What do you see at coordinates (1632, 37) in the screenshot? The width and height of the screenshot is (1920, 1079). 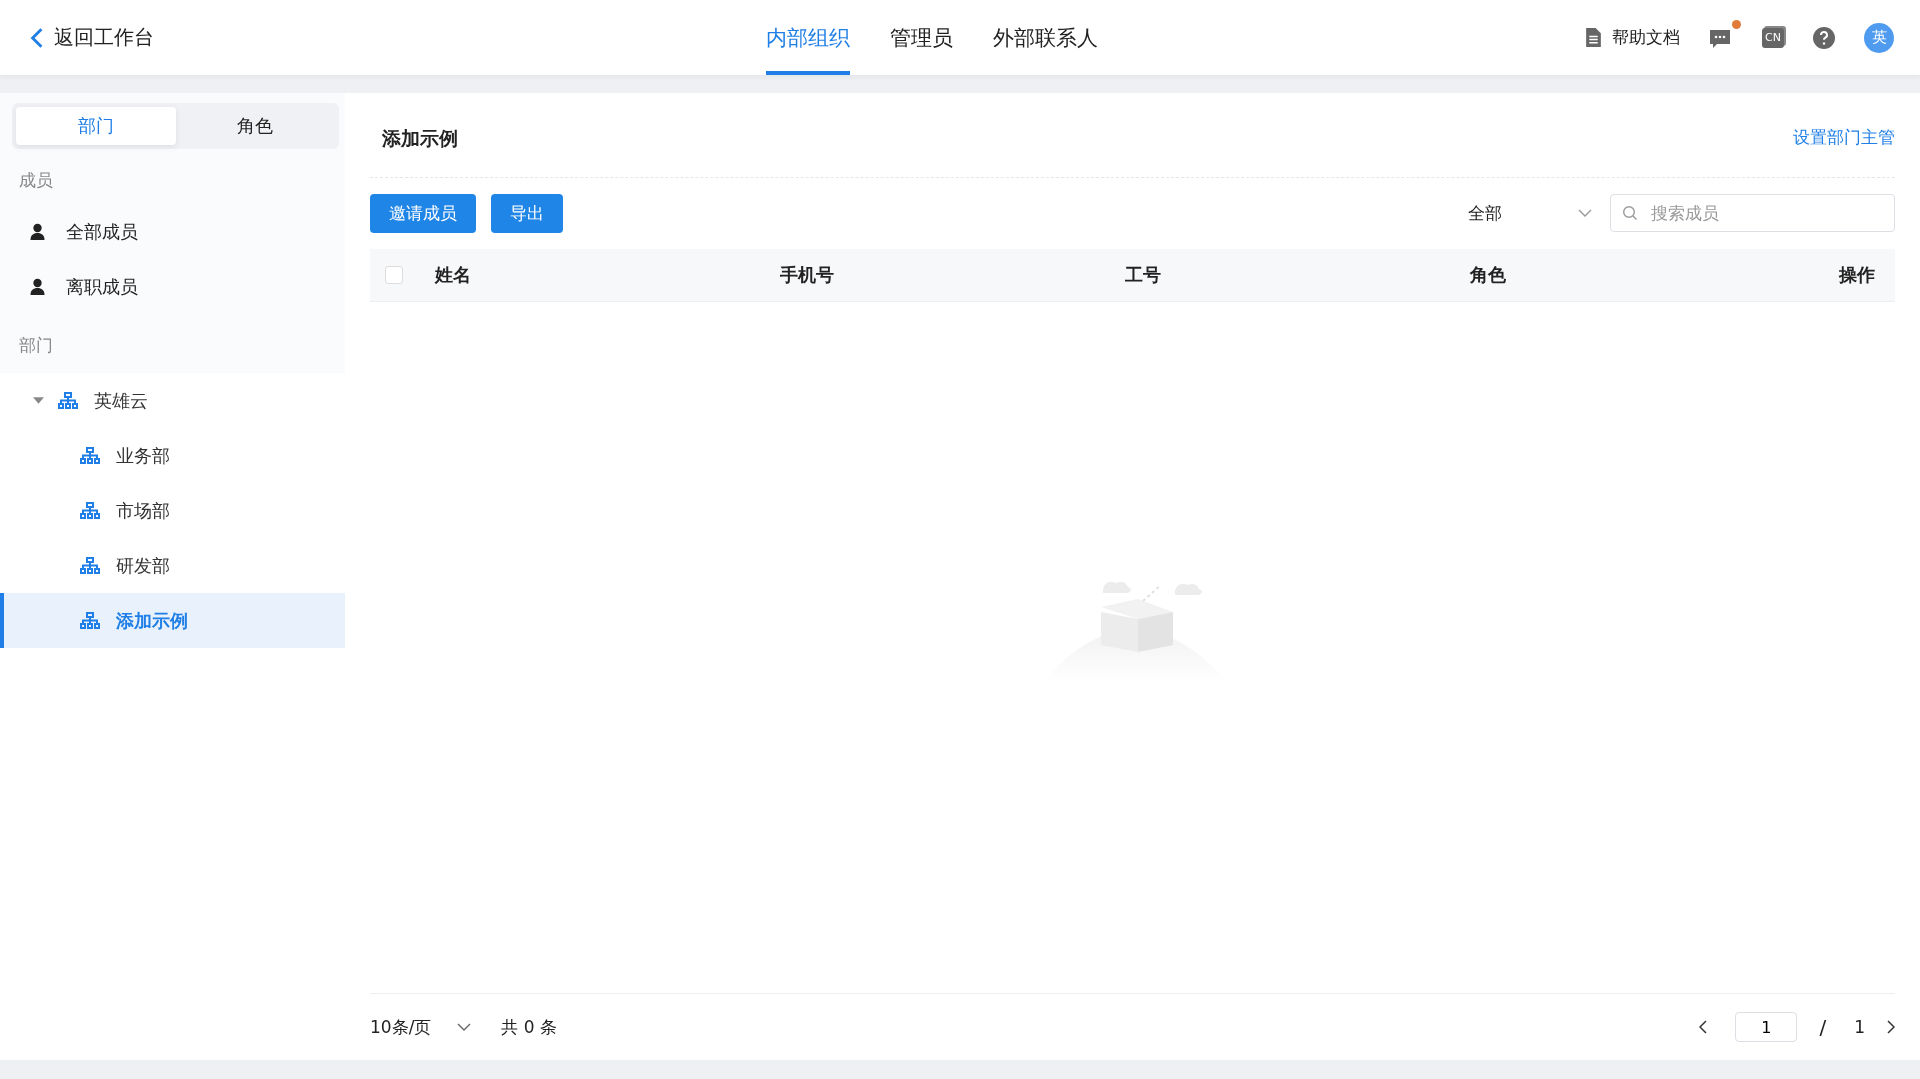 I see `help-docs-link: 帮助文档` at bounding box center [1632, 37].